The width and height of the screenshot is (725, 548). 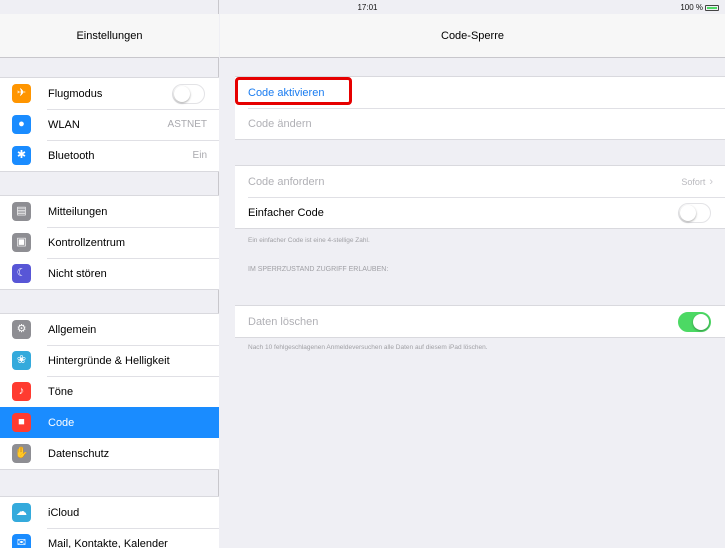 What do you see at coordinates (480, 123) in the screenshot?
I see `code-change-row: Code ändern` at bounding box center [480, 123].